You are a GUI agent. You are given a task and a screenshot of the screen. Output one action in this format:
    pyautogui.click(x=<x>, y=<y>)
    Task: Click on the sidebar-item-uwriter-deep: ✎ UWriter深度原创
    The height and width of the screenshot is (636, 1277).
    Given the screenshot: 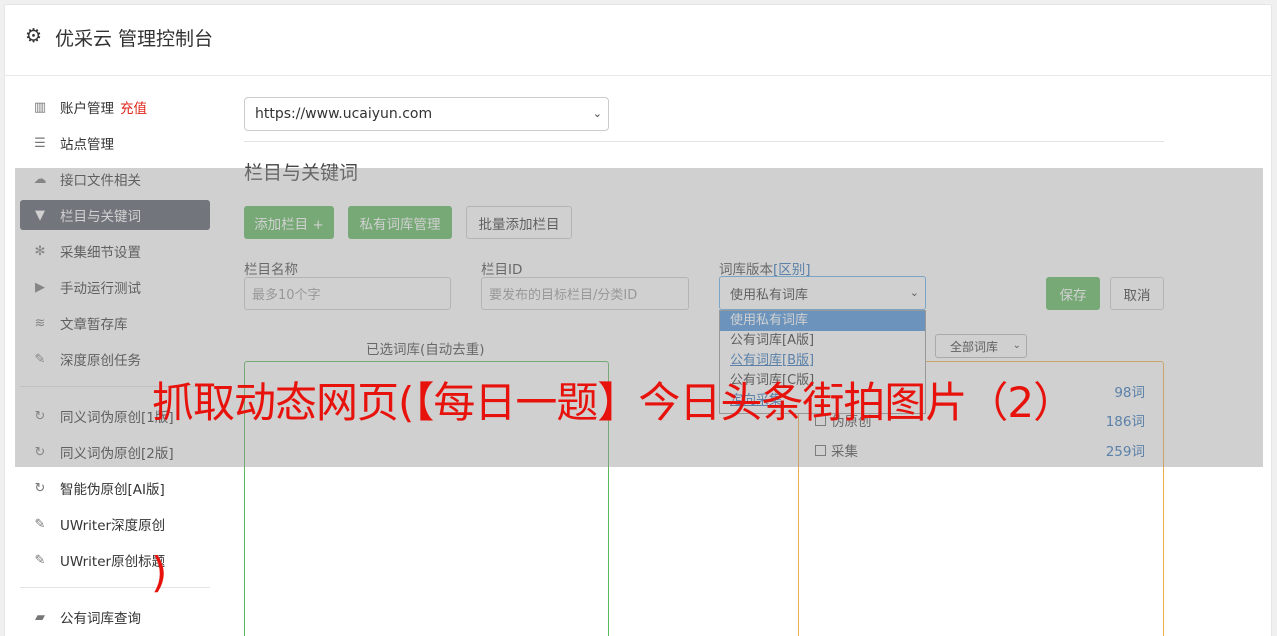 What is the action you would take?
    pyautogui.click(x=115, y=524)
    